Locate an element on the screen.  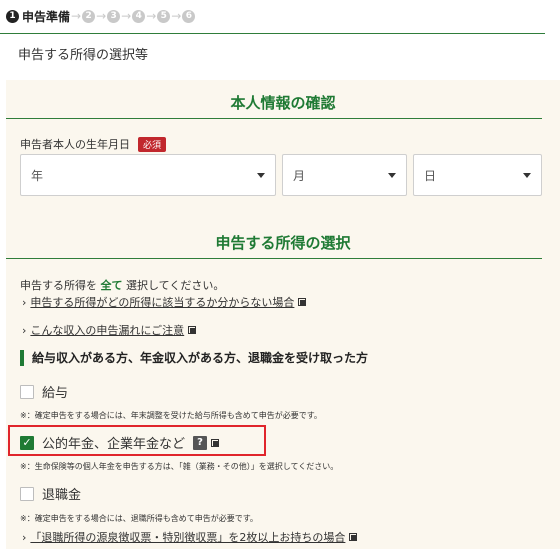
instruction-suffix: 選択してください。 is located at coordinates (175, 285).